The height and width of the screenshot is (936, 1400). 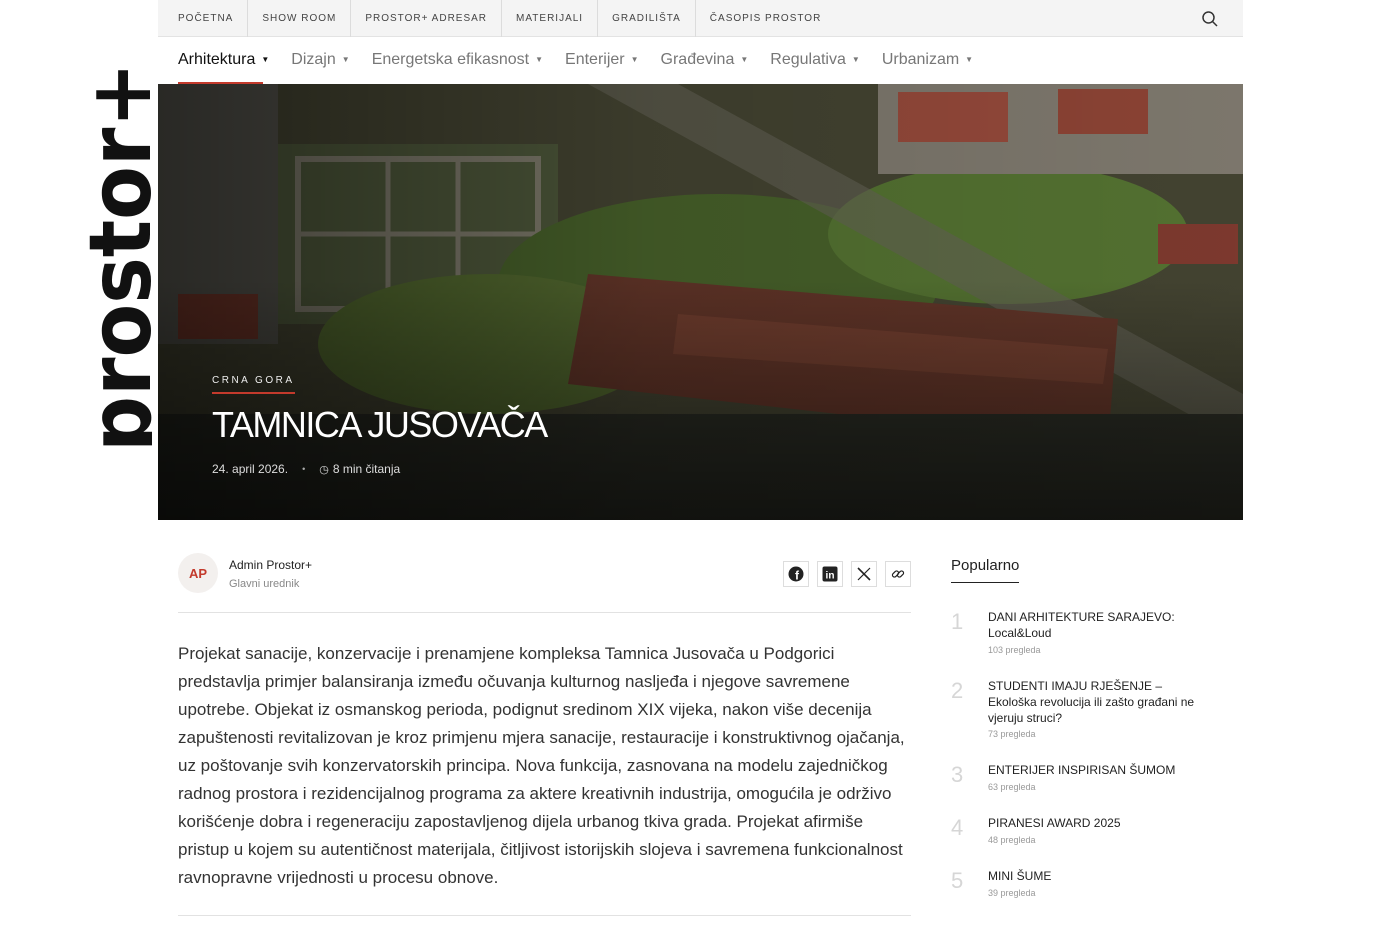 What do you see at coordinates (544, 915) in the screenshot?
I see `divider` at bounding box center [544, 915].